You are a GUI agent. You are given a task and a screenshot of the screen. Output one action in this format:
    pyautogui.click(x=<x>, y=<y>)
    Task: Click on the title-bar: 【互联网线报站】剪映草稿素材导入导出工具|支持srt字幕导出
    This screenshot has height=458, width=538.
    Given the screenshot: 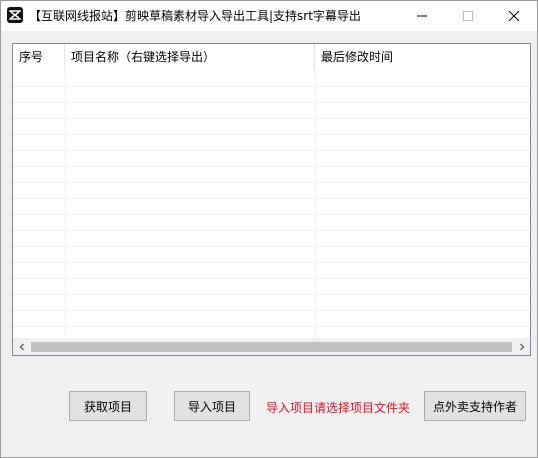 What is the action you would take?
    pyautogui.click(x=269, y=16)
    